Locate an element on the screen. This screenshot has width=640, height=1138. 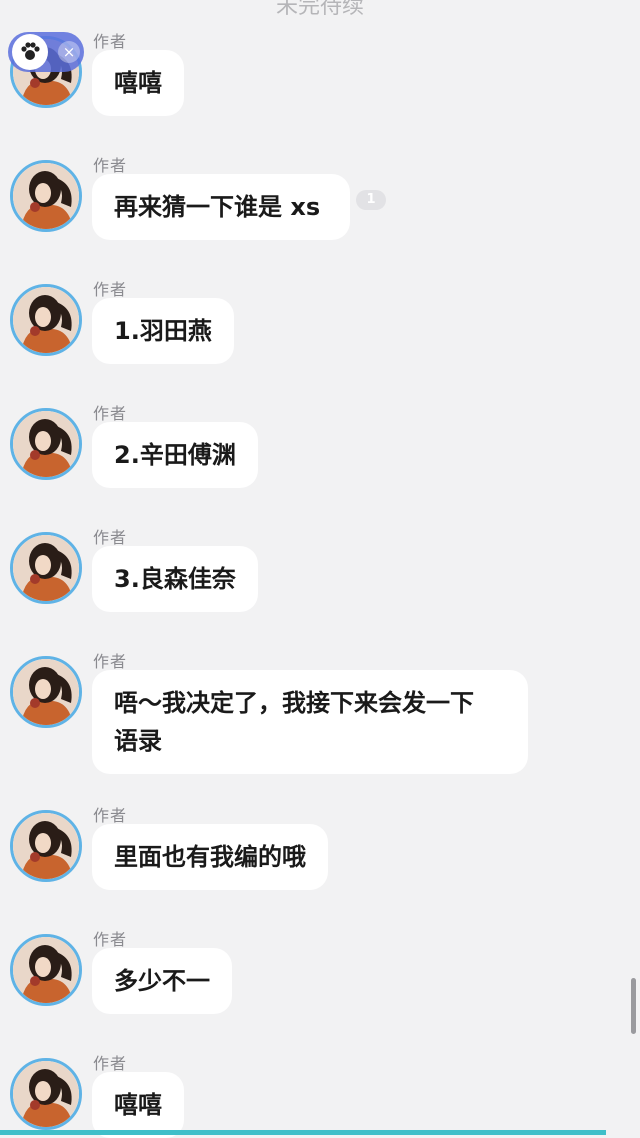
message-bubble: 1.羽田燕 is located at coordinates (163, 331).